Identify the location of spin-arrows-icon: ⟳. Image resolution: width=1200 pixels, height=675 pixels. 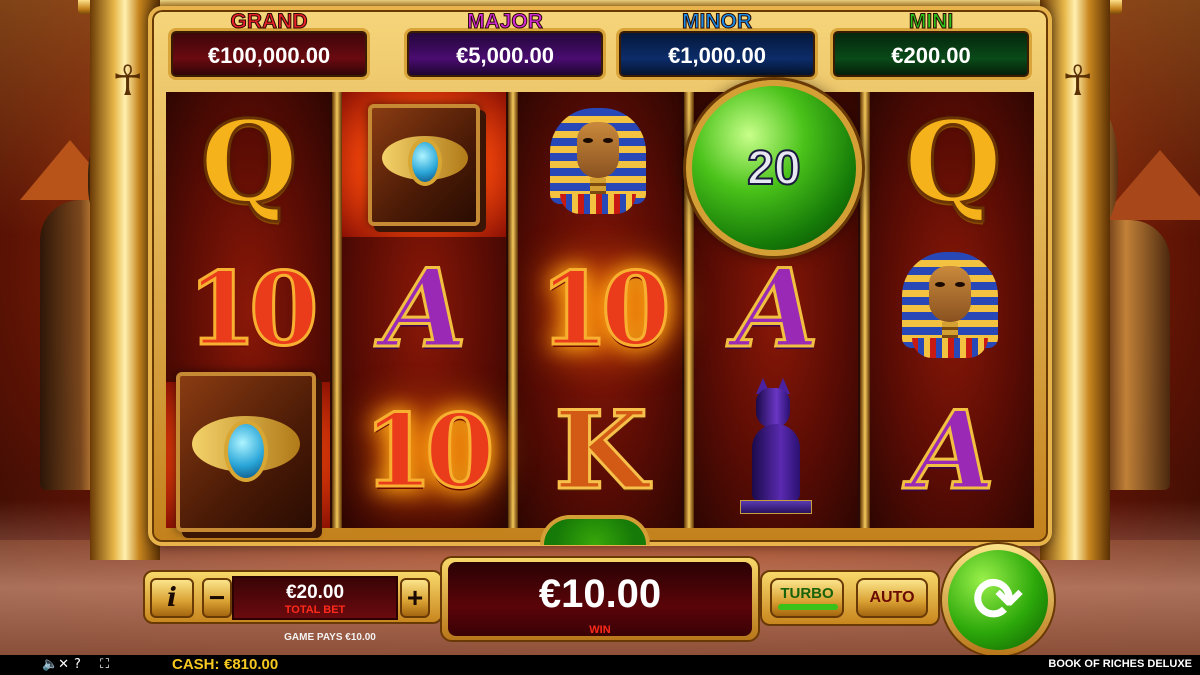
(998, 600).